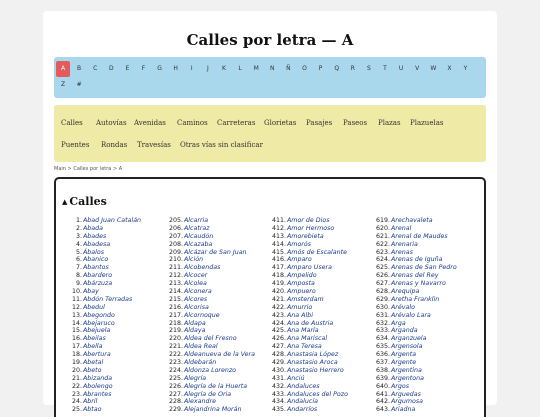 Image resolution: width=540 pixels, height=417 pixels. What do you see at coordinates (416, 259) in the screenshot?
I see `street-link: Arenas de Iguña` at bounding box center [416, 259].